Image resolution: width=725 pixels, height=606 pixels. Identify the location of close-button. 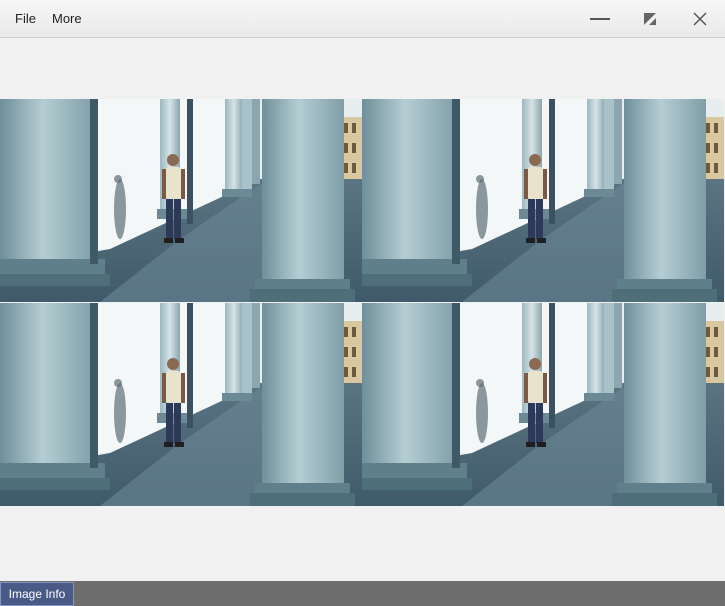
(700, 19).